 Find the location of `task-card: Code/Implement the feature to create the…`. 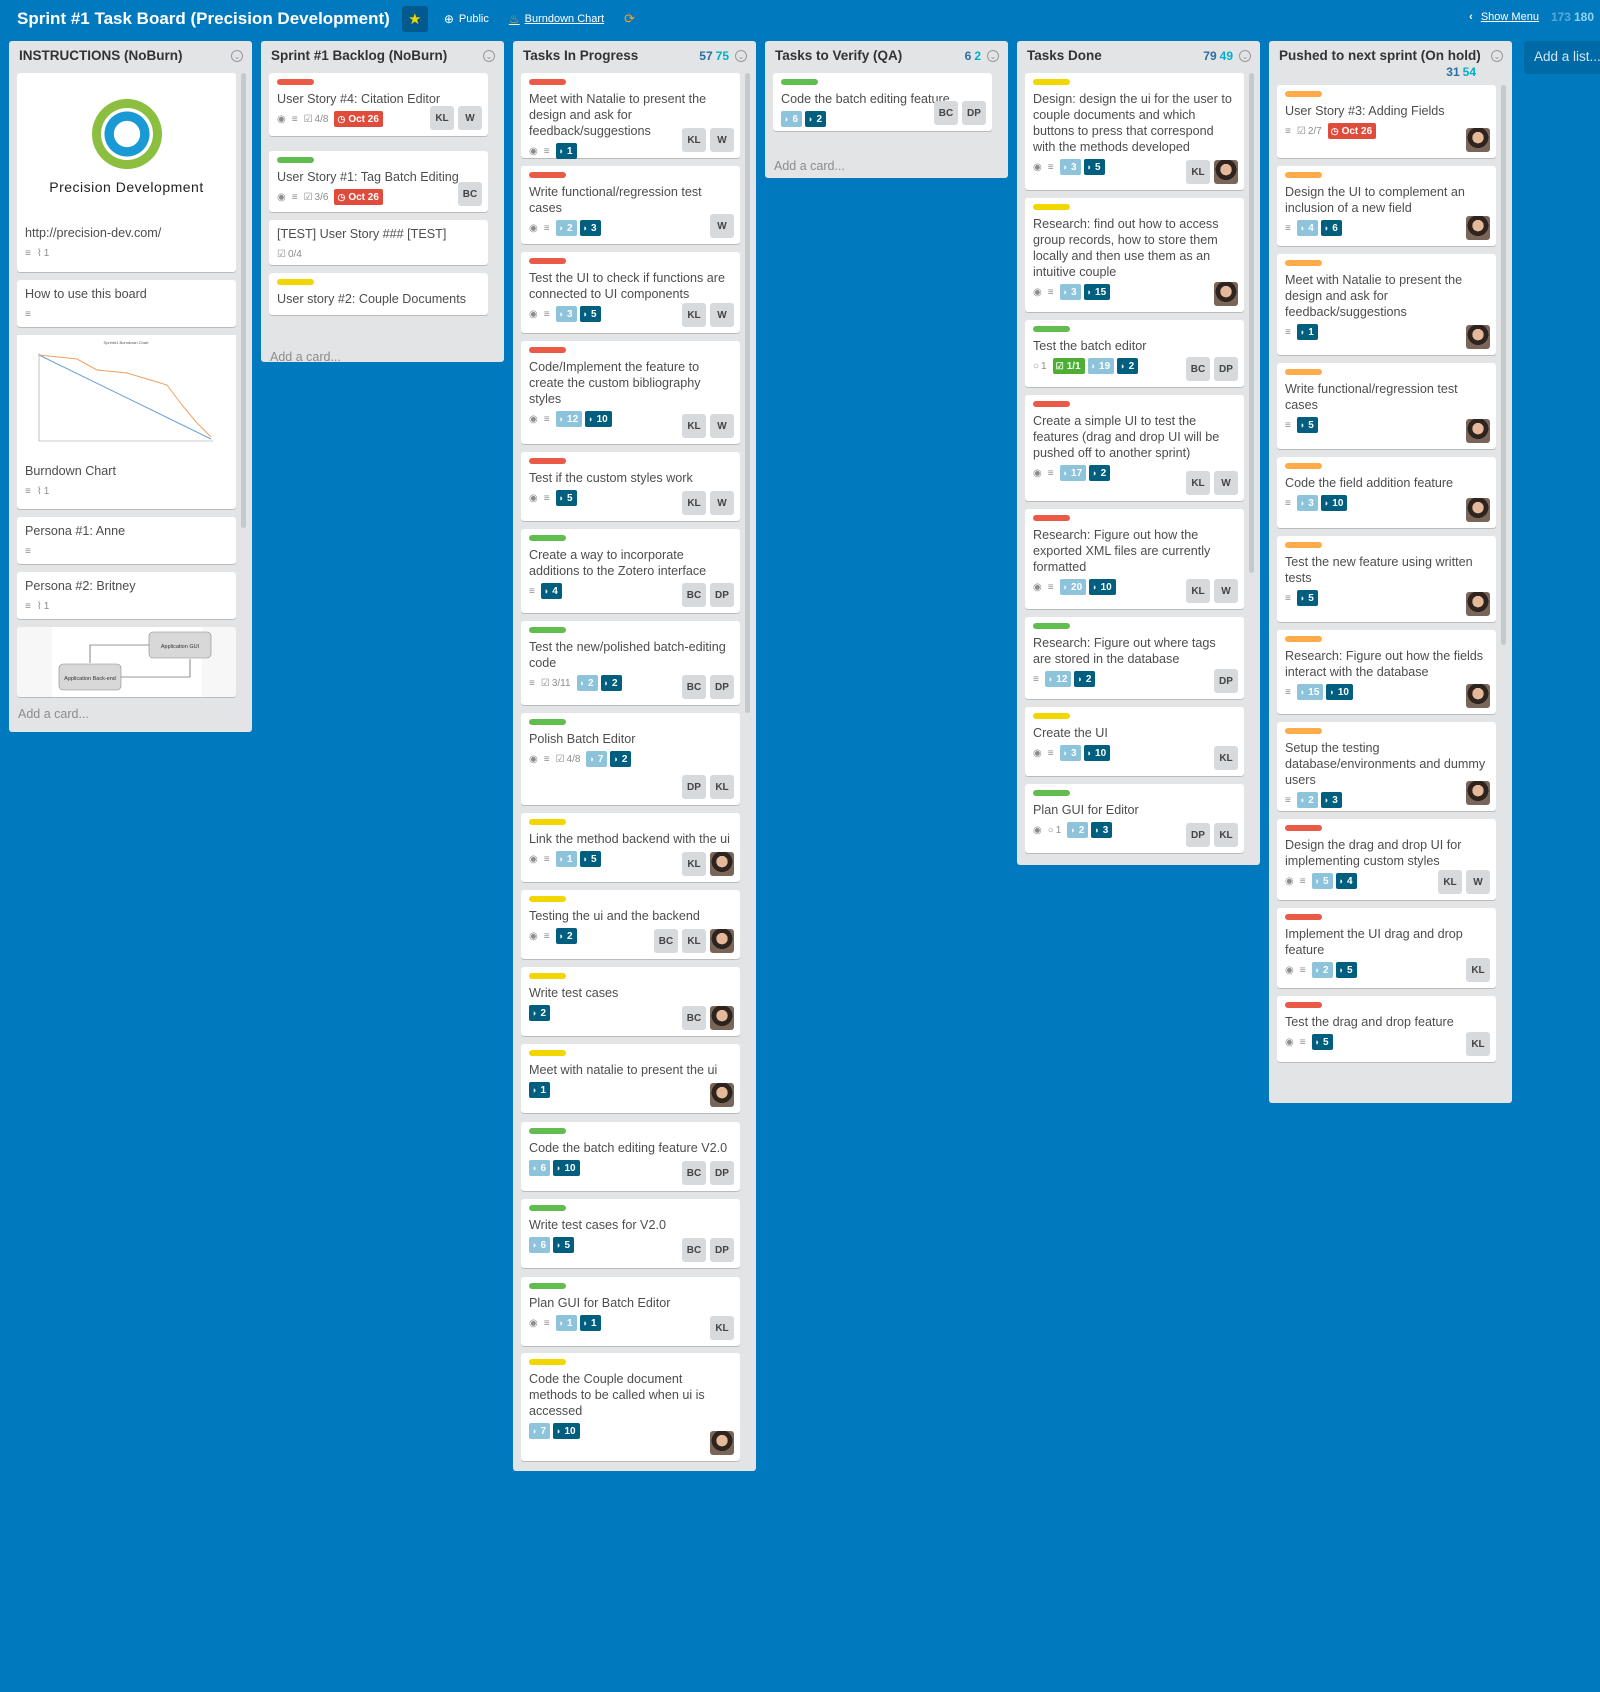

task-card: Code/Implement the feature to create the… is located at coordinates (630, 392).